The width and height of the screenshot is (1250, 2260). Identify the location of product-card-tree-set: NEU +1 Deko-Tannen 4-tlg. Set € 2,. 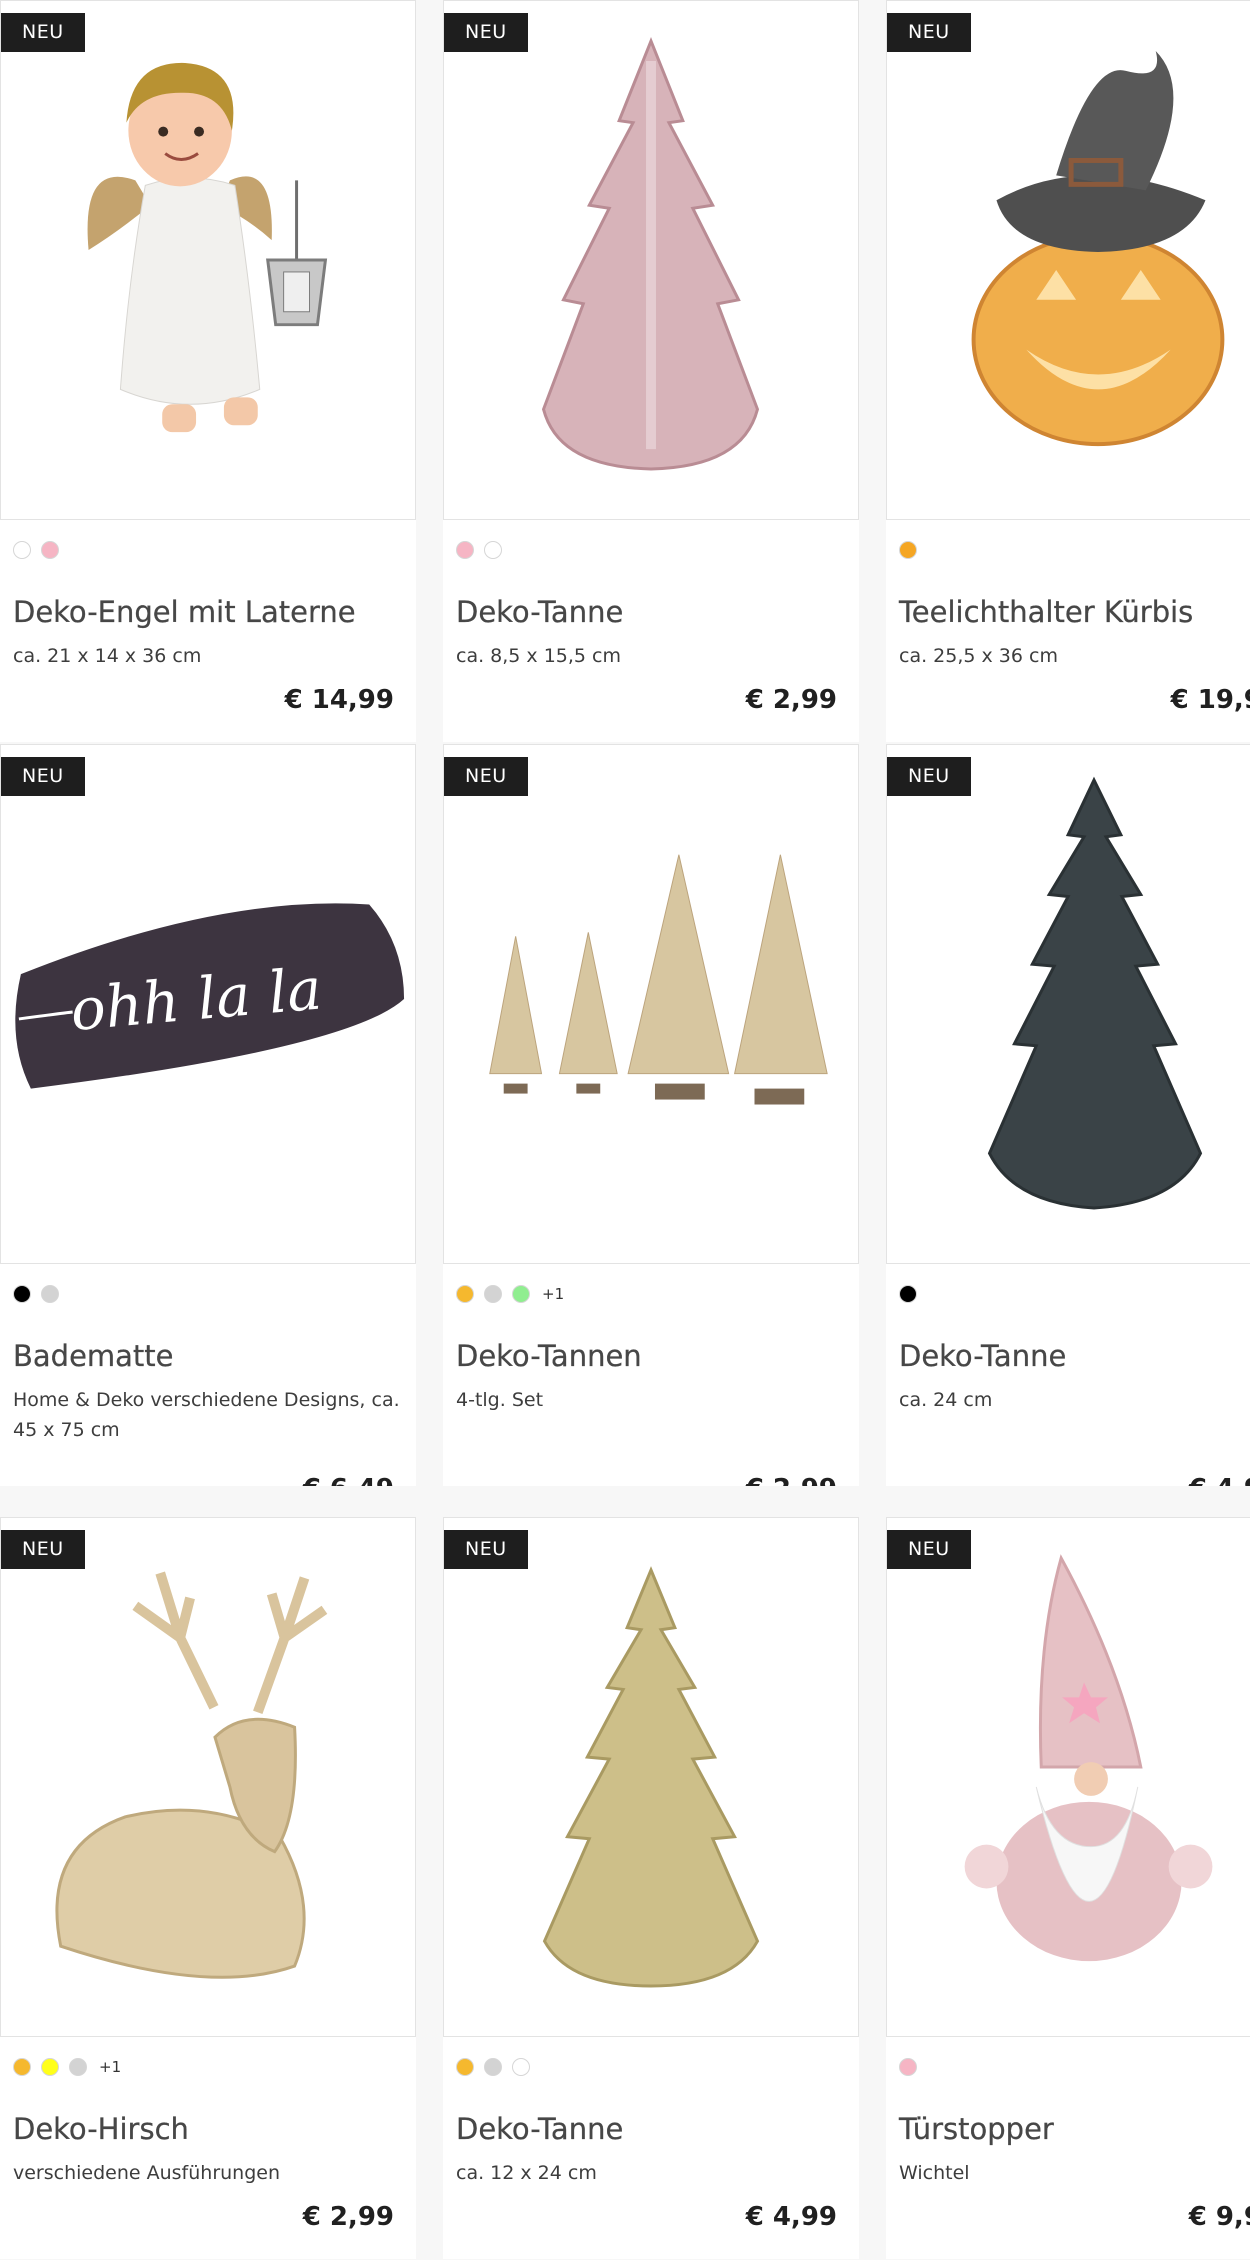
(651, 1115).